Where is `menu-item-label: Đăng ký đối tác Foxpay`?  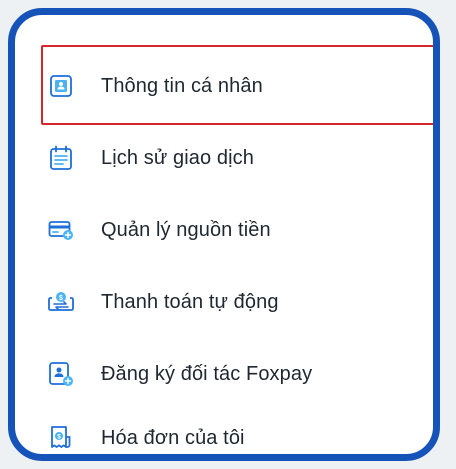 menu-item-label: Đăng ký đối tác Foxpay is located at coordinates (207, 373).